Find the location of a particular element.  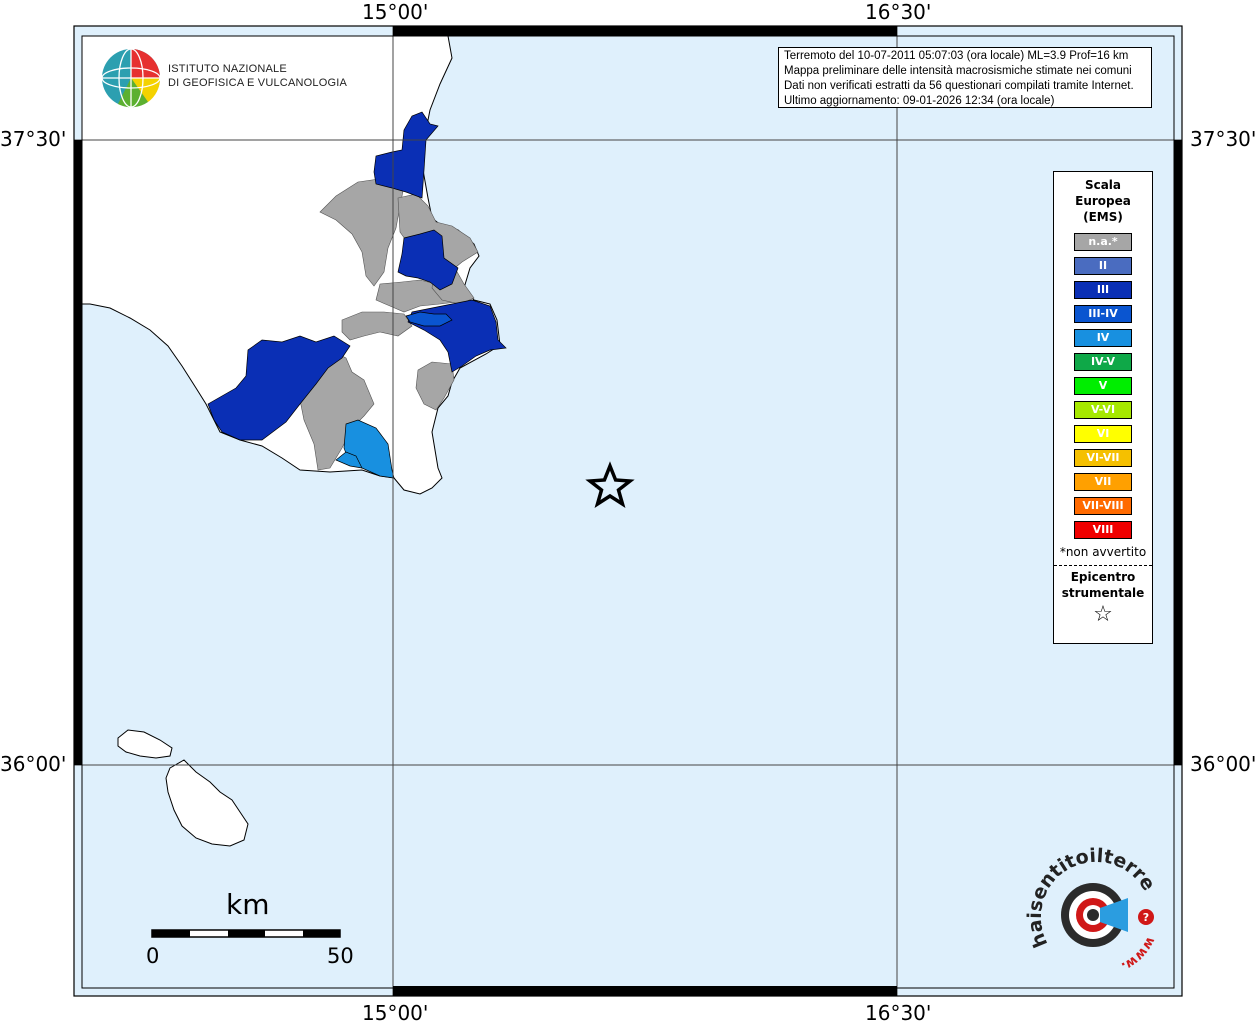

legend-separator is located at coordinates (1103, 565).